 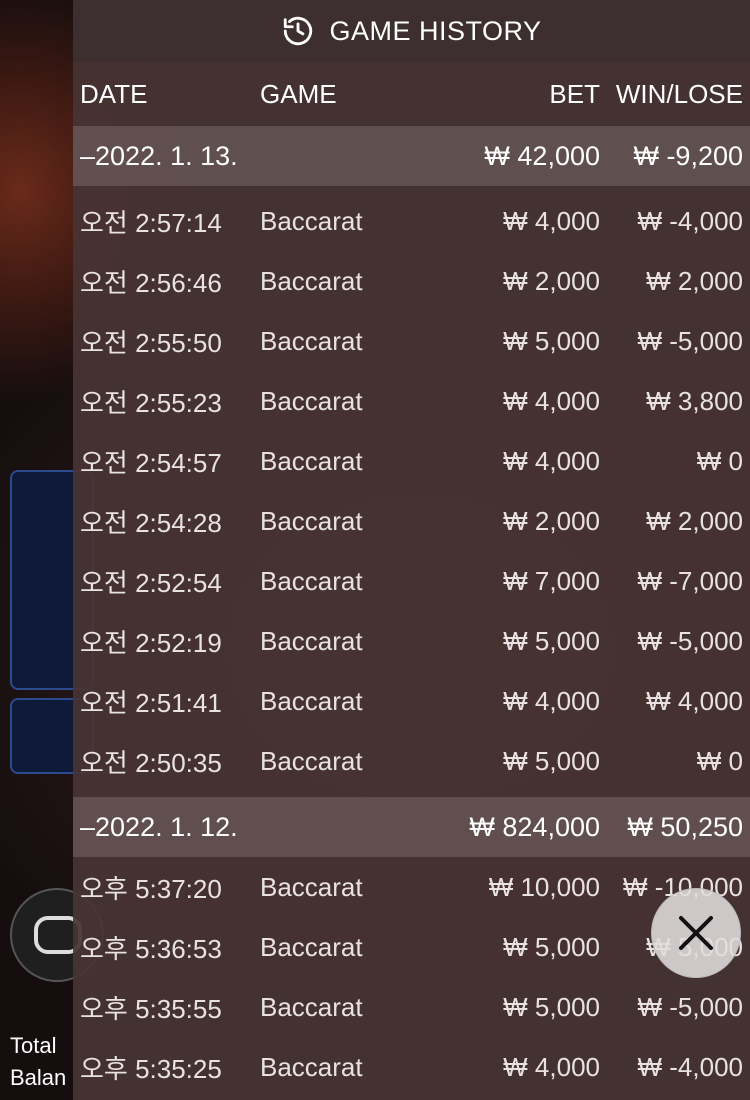 I want to click on row-win-lose: ₩ -7,000, so click(x=690, y=580).